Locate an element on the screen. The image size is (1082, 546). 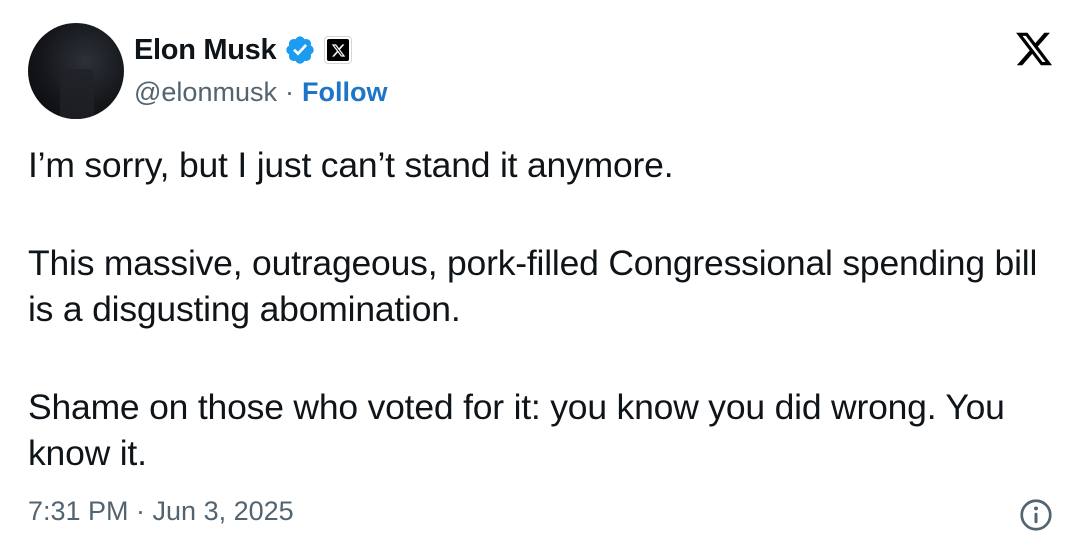
avatar is located at coordinates (76, 71).